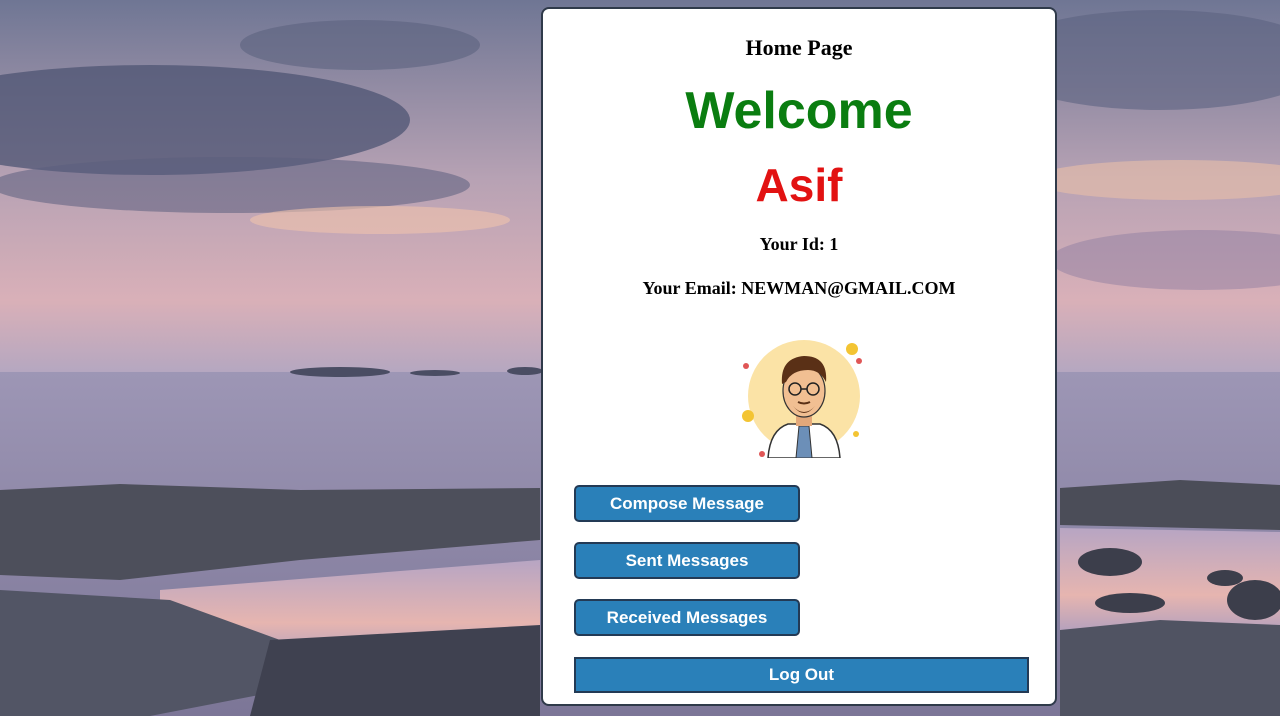 The image size is (1280, 716). I want to click on welcome-heading: Welcome, so click(799, 111).